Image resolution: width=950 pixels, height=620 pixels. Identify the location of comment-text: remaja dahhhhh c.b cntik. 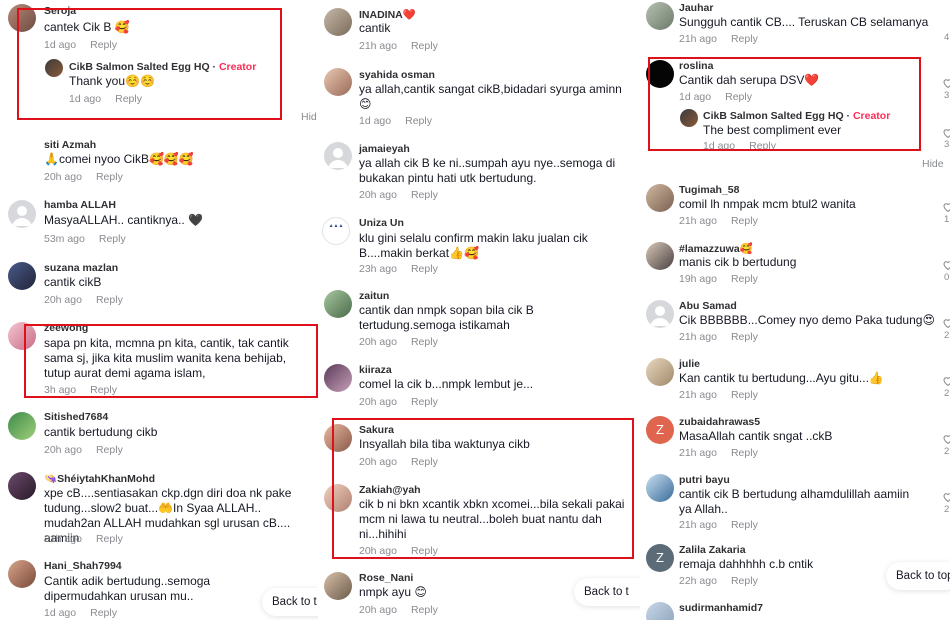
(746, 564).